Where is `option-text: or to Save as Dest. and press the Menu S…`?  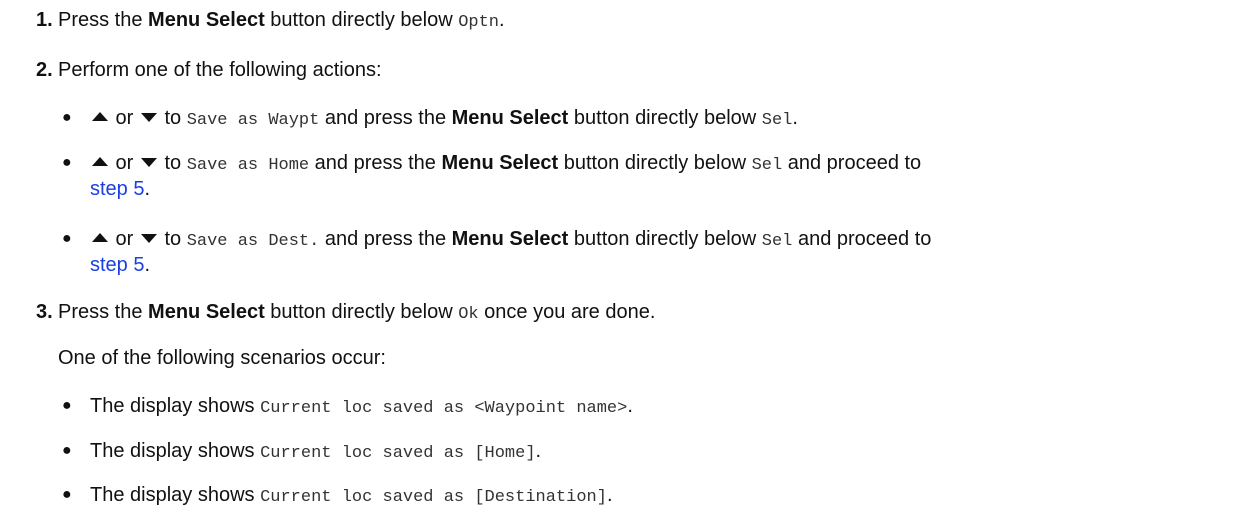 option-text: or to Save as Dest. and press the Menu S… is located at coordinates (510, 240).